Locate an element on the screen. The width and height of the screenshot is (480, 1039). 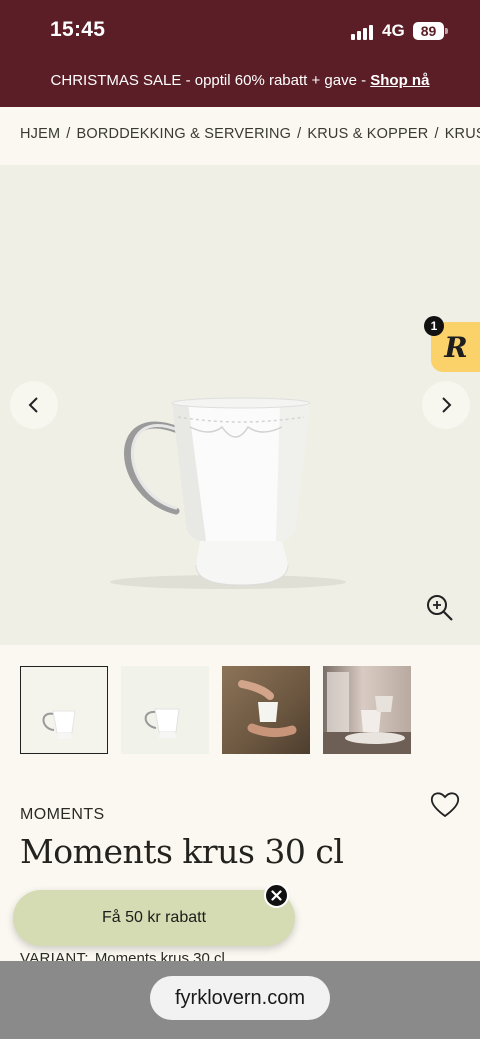
breadcrumb-mugs: KRUS is located at coordinates (462, 134).